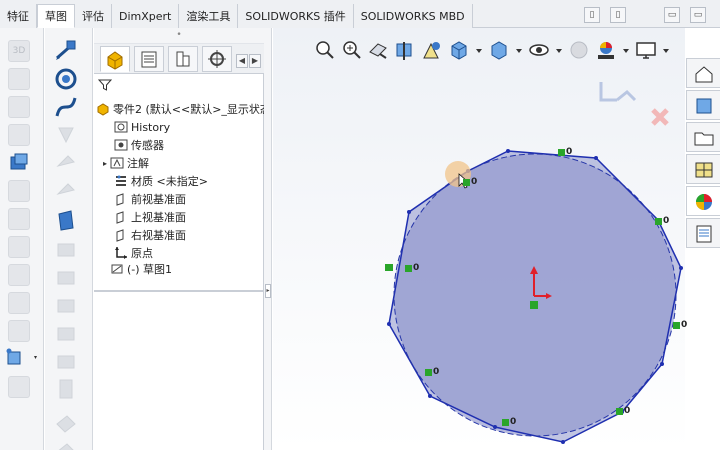  Describe the element at coordinates (105, 163) in the screenshot. I see `expand-arrow-icon: ▸` at that location.